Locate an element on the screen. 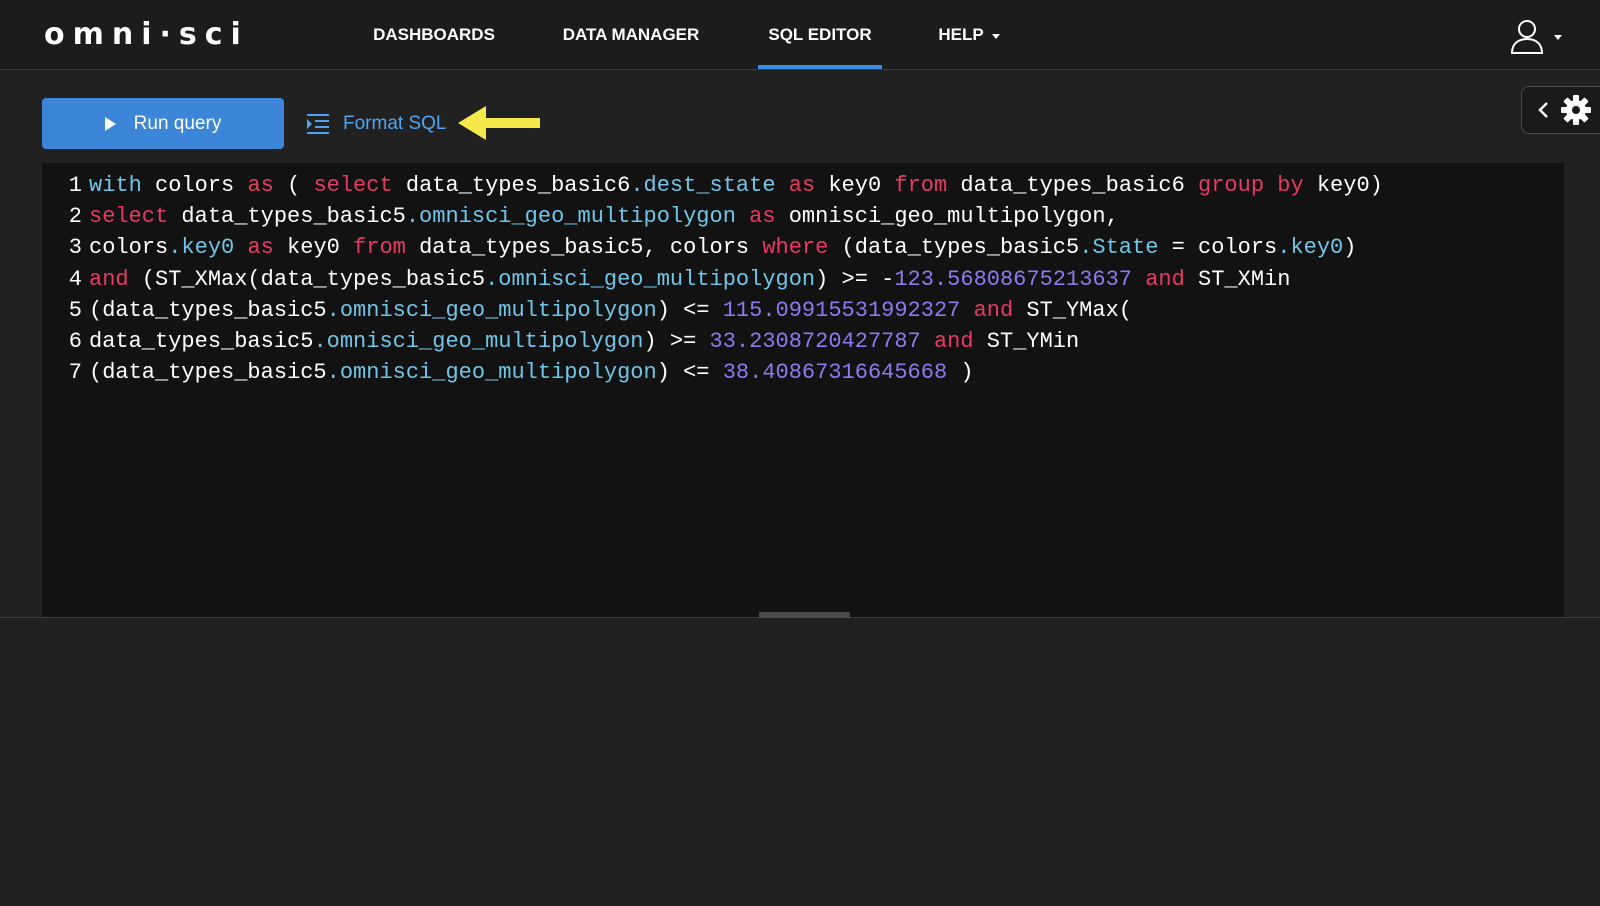  code-token: omnisci_geo_multipolygon, is located at coordinates (947, 217).